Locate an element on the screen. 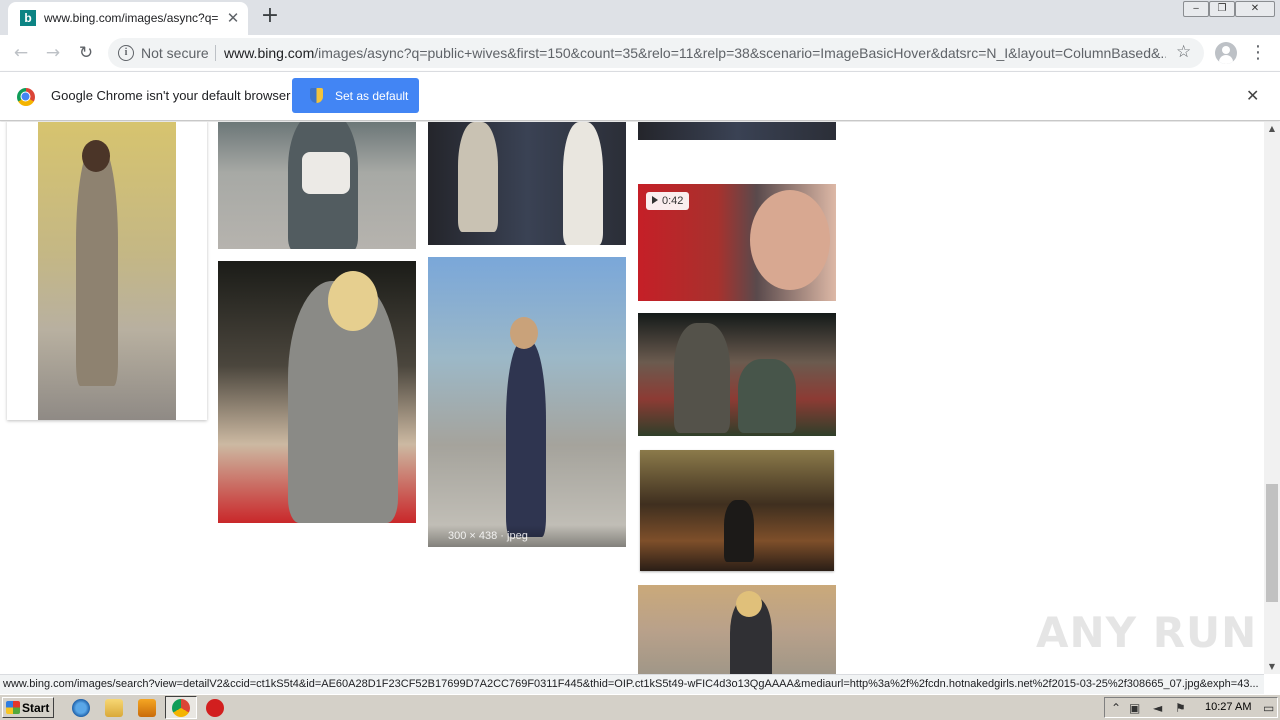 The image size is (1280, 720). chrome-icon is located at coordinates (181, 708).